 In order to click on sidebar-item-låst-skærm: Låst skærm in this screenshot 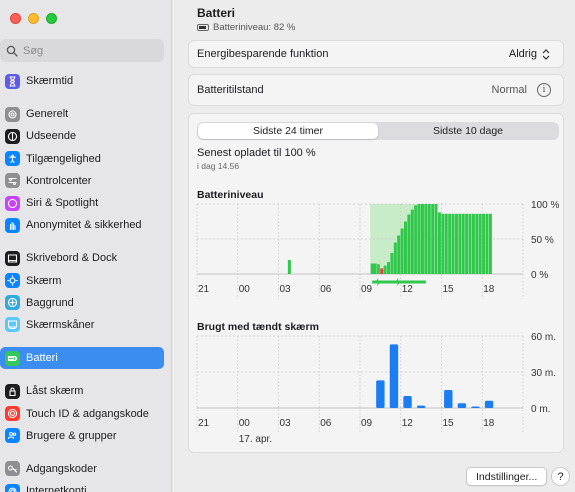, I will do `click(82, 391)`.